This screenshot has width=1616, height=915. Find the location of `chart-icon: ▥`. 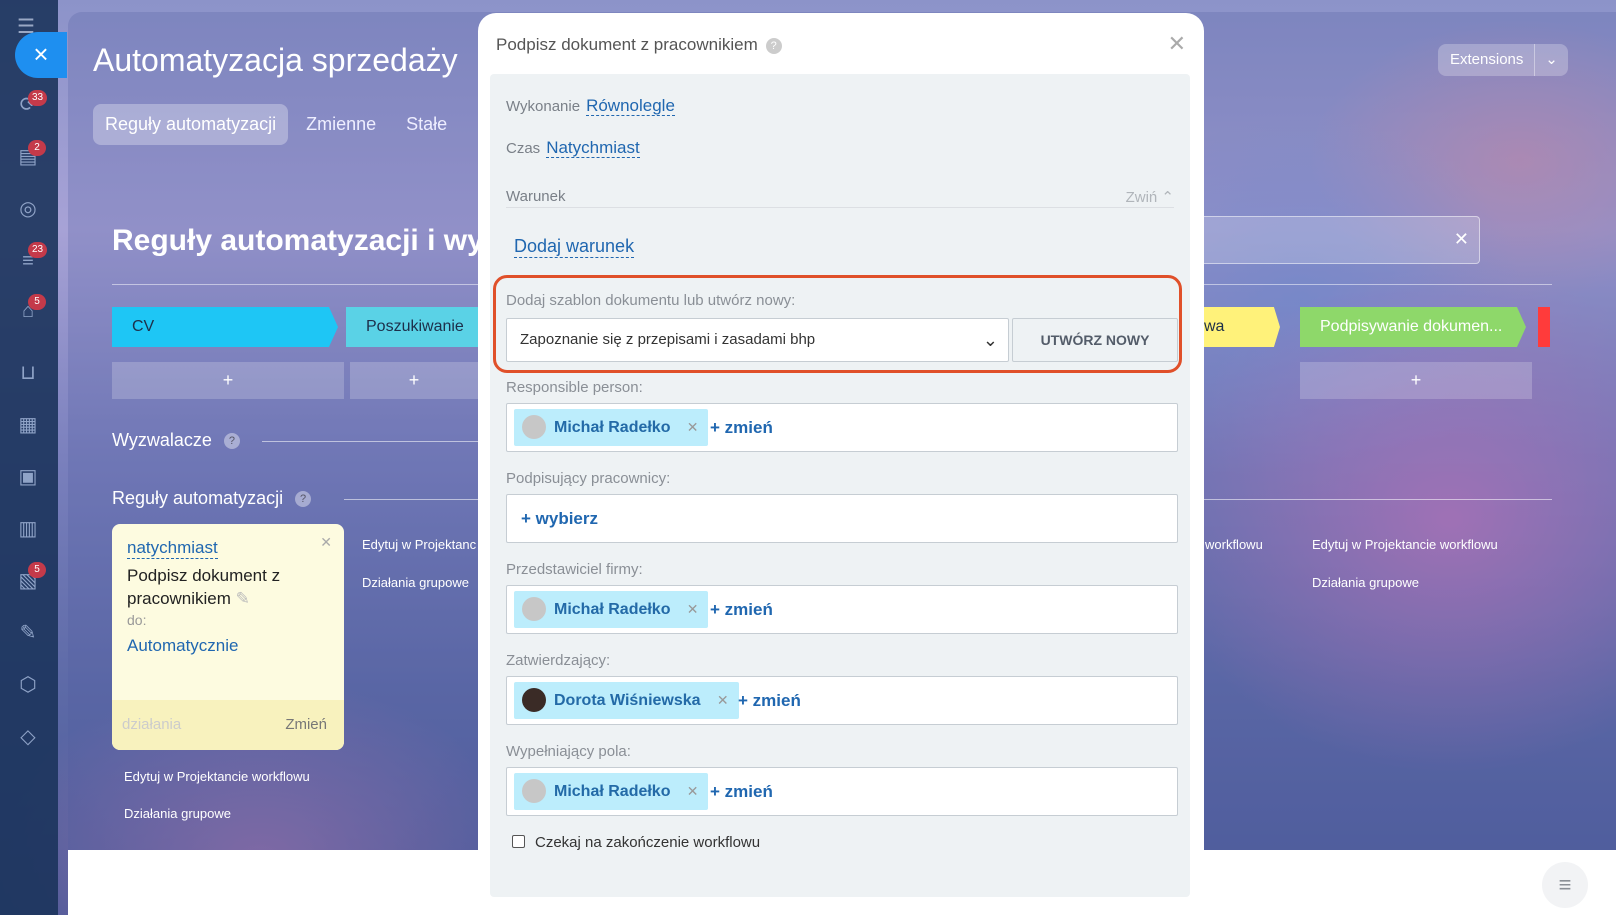

chart-icon: ▥ is located at coordinates (28, 529).